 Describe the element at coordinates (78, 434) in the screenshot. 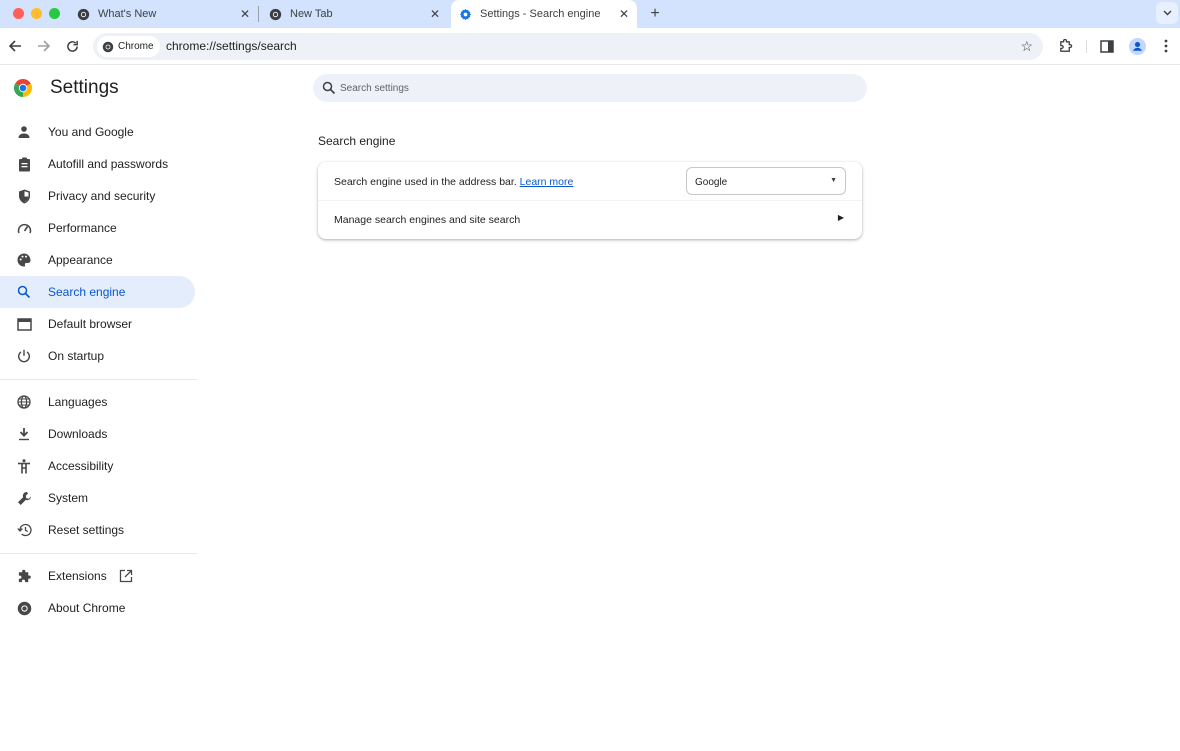

I see `sidebar-item-label: Downloads` at that location.